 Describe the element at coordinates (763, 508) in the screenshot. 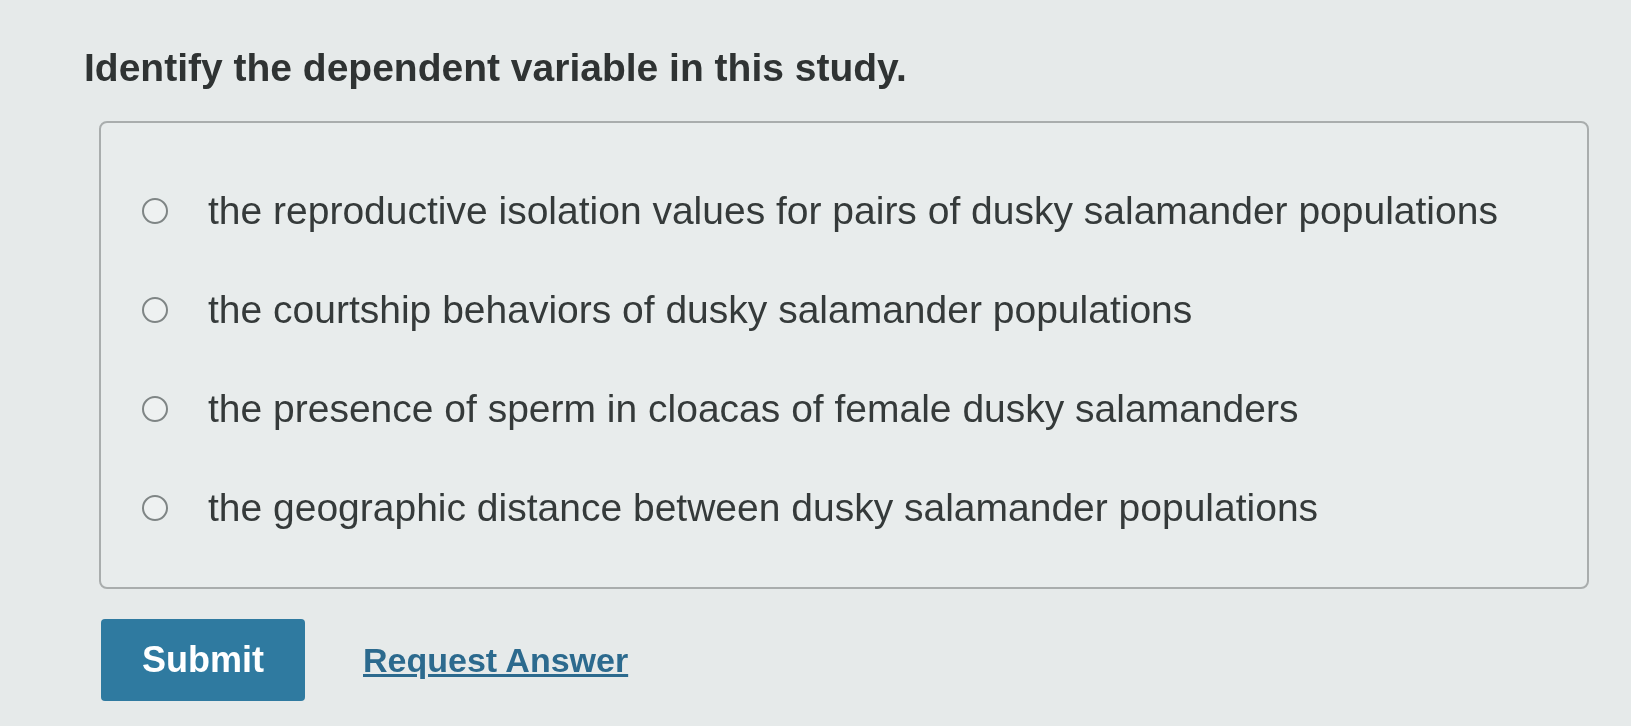

I see `option-label: the geographic distance between dusky salamander populations` at that location.